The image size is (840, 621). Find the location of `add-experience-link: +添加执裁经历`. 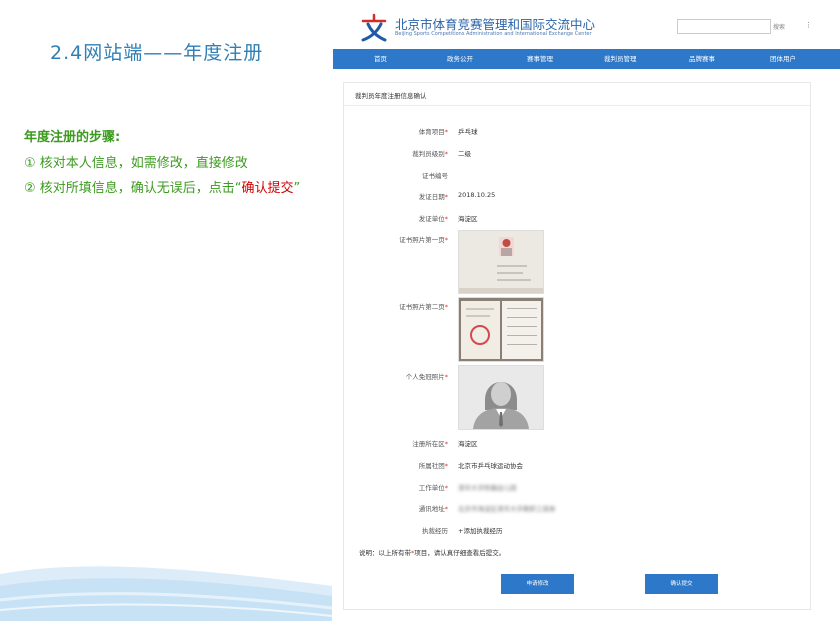

add-experience-link: +添加执裁经历 is located at coordinates (480, 530).